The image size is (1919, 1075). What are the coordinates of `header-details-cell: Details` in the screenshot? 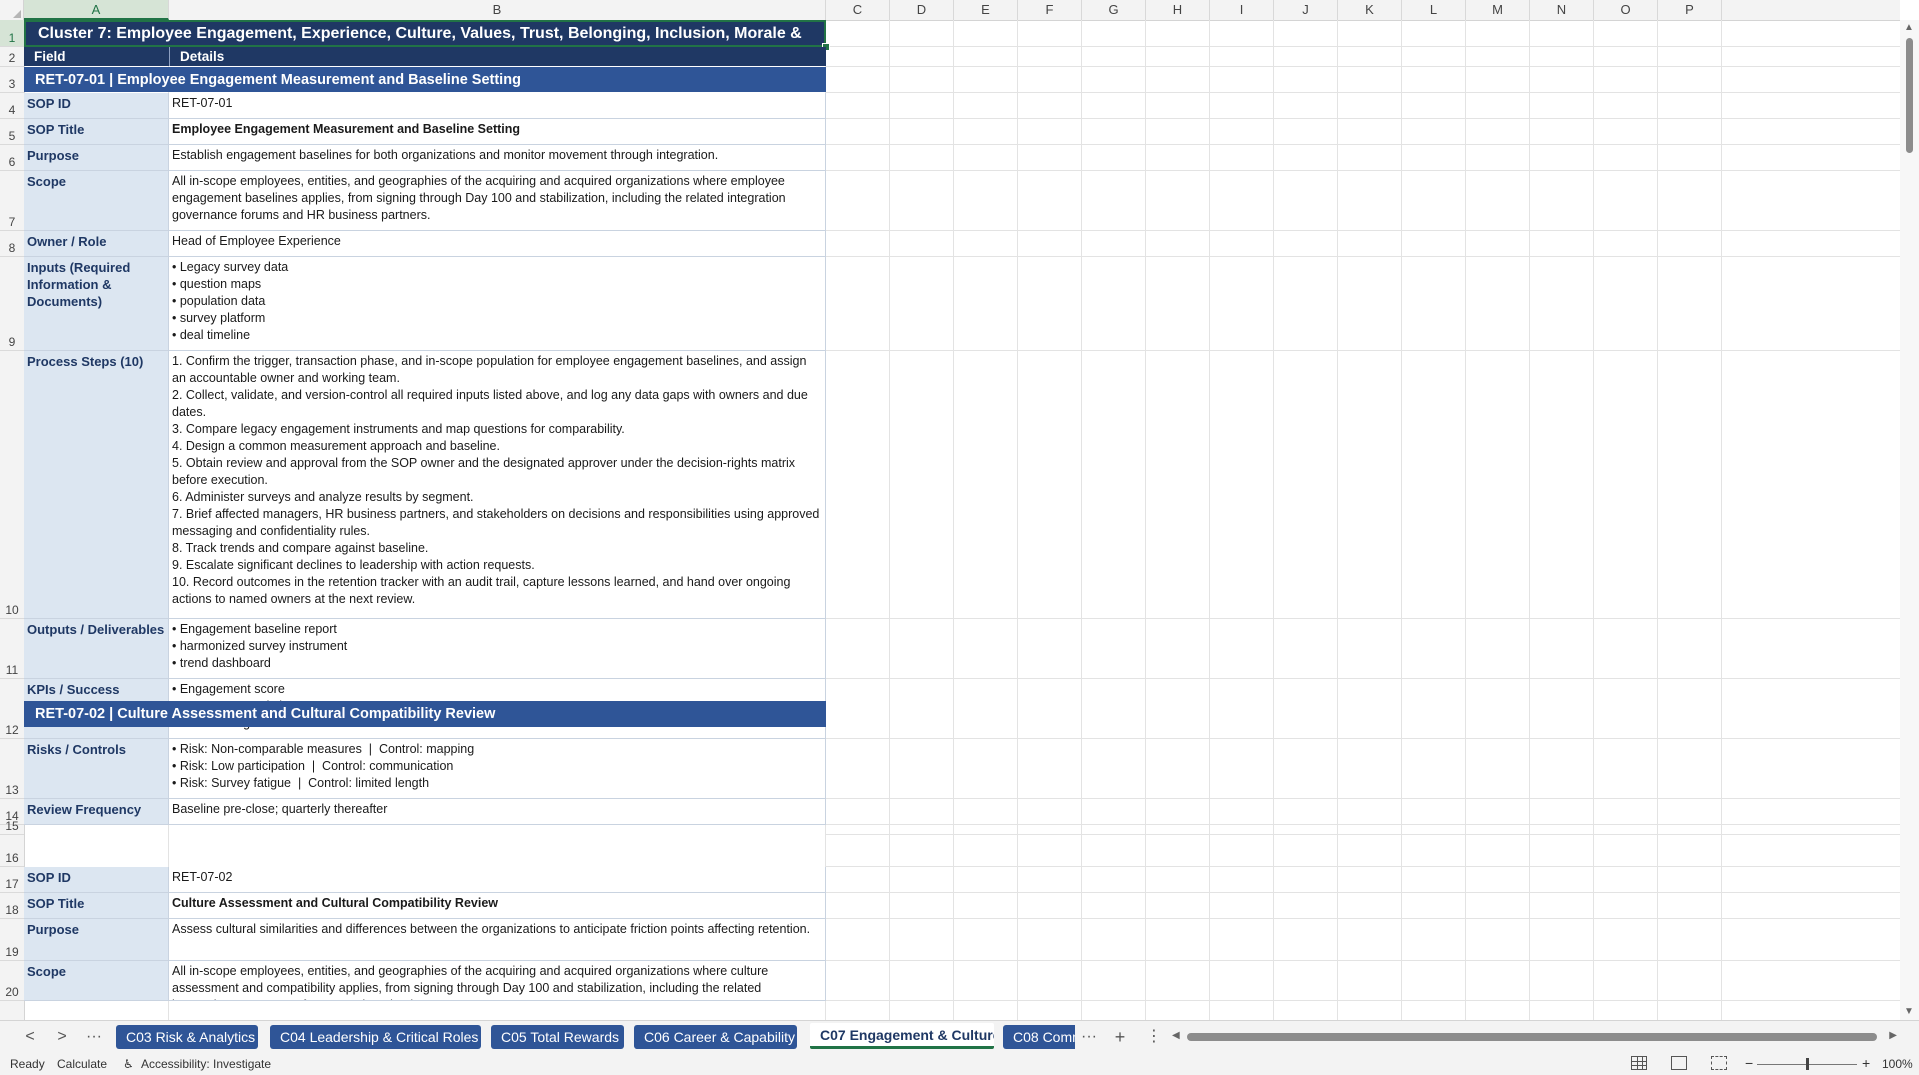 It's located at (497, 56).